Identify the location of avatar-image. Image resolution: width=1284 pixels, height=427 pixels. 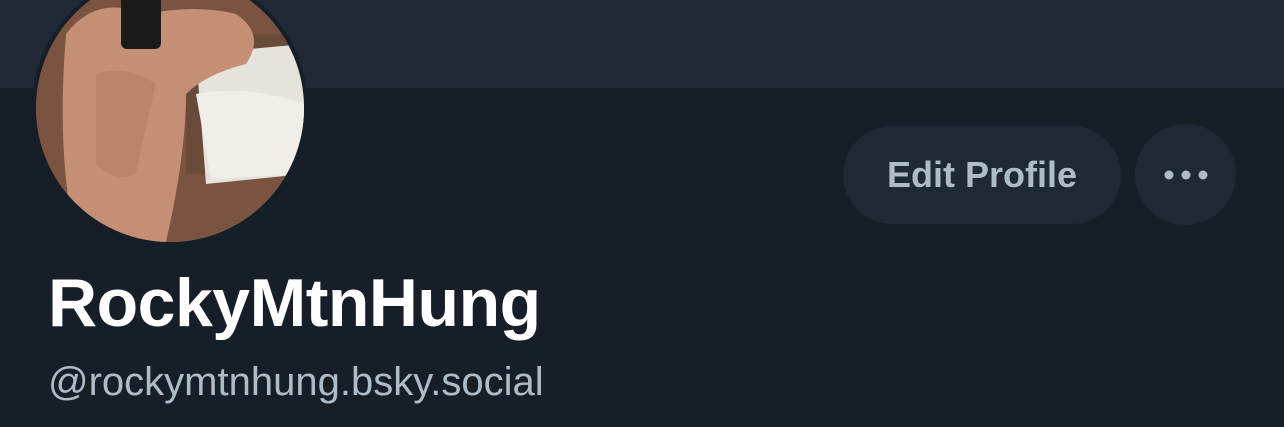
(170, 121).